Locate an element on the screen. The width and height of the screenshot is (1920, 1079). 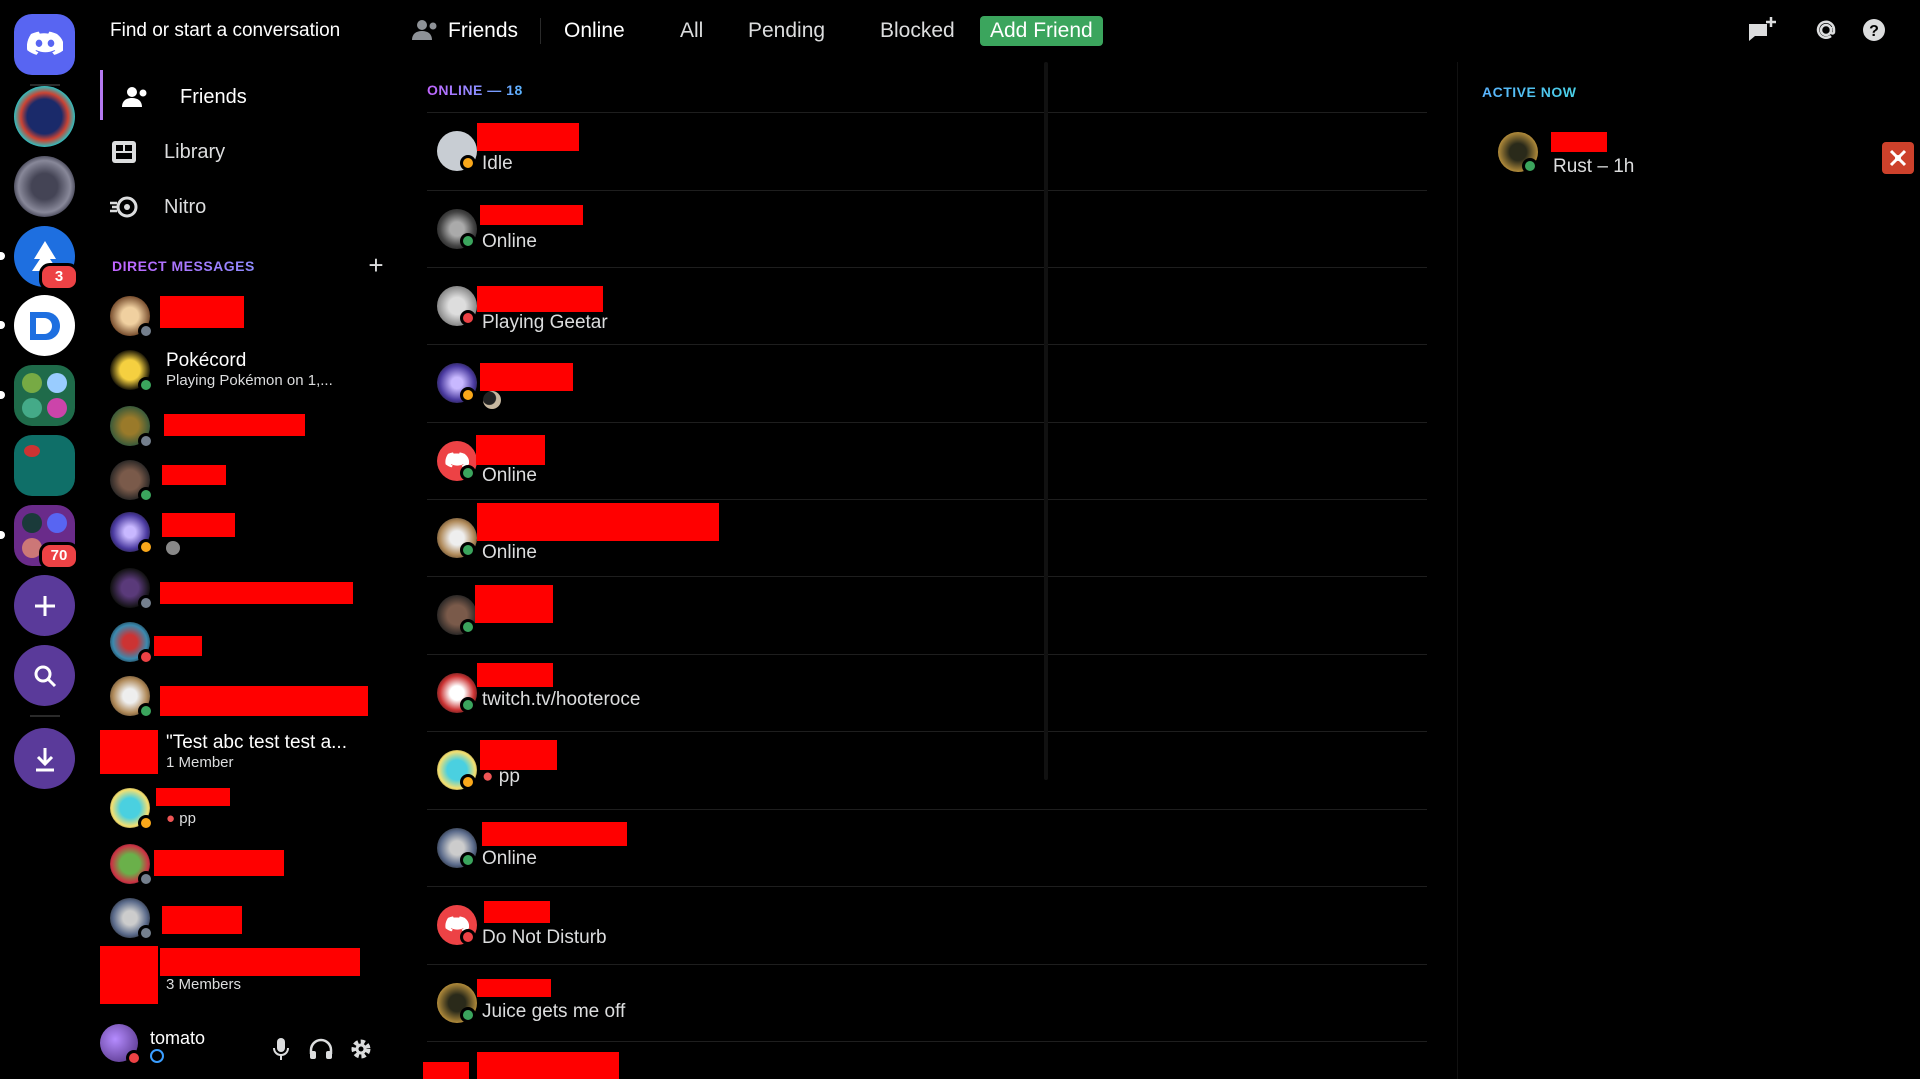
friend-row: ● pp is located at coordinates (927, 769).